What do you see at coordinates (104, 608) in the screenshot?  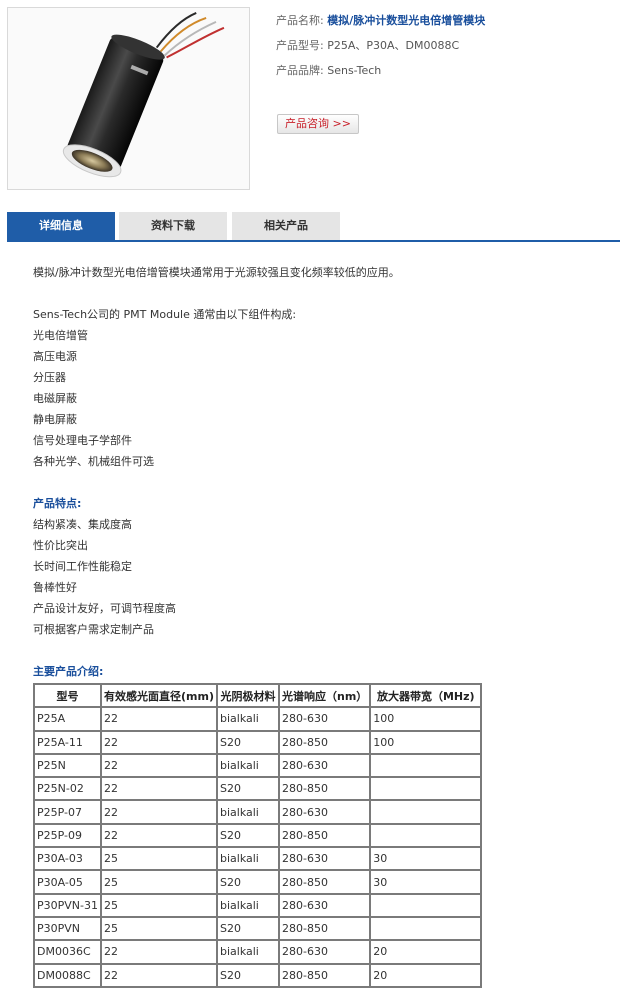 I see `feature-item: 产品设计友好，可调节程度高` at bounding box center [104, 608].